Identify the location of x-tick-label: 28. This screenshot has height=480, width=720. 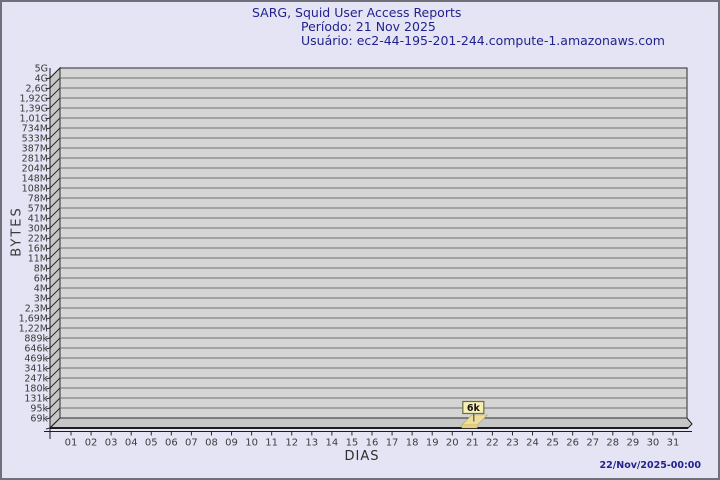
(612, 443).